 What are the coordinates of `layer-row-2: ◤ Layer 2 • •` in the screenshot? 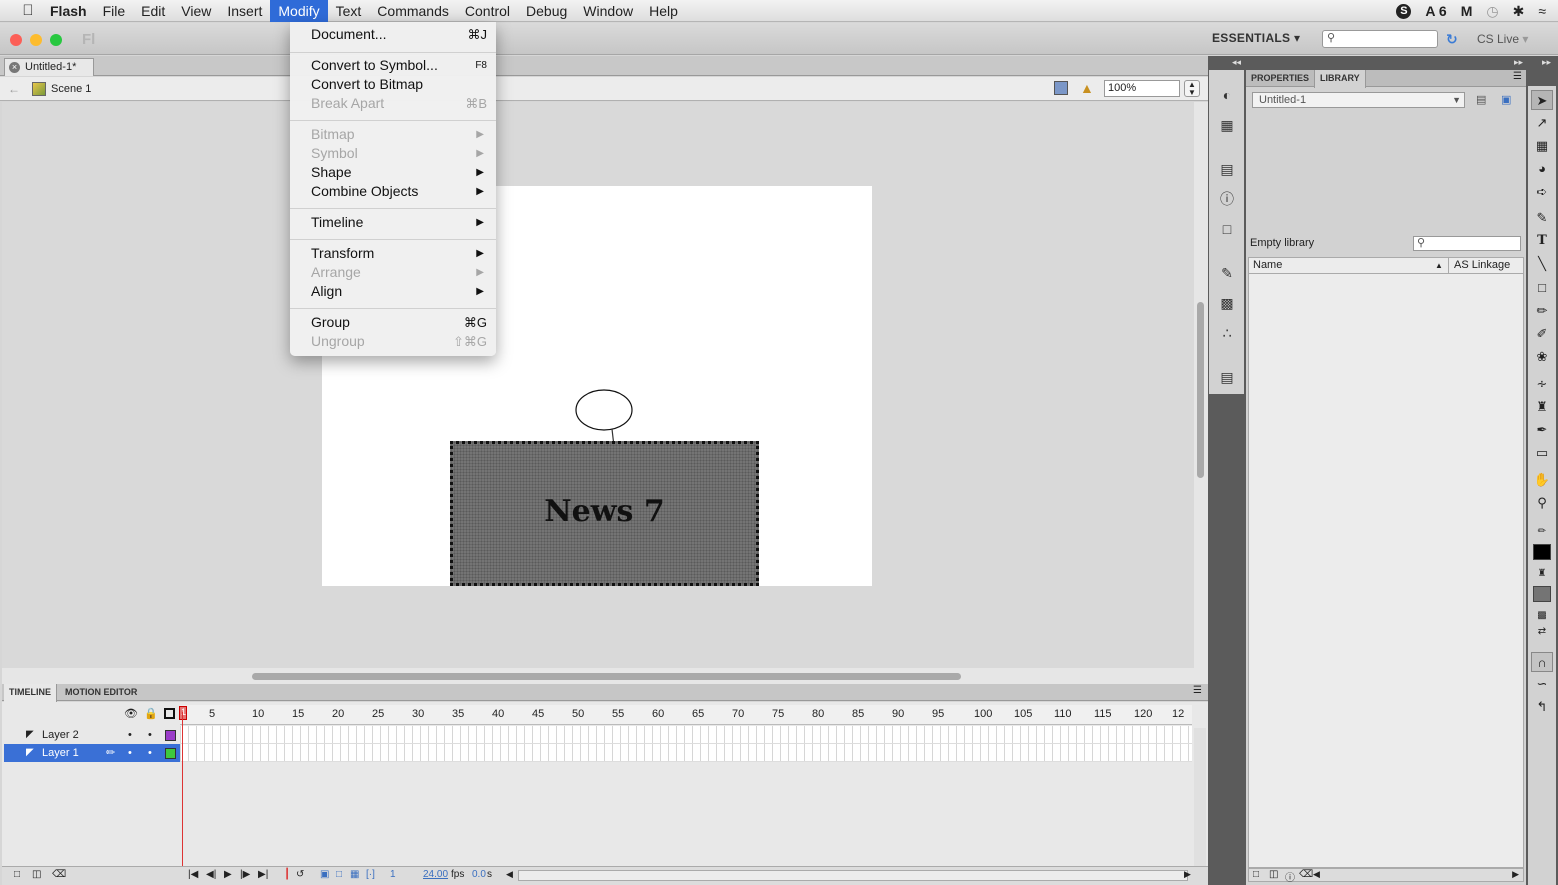 It's located at (92, 735).